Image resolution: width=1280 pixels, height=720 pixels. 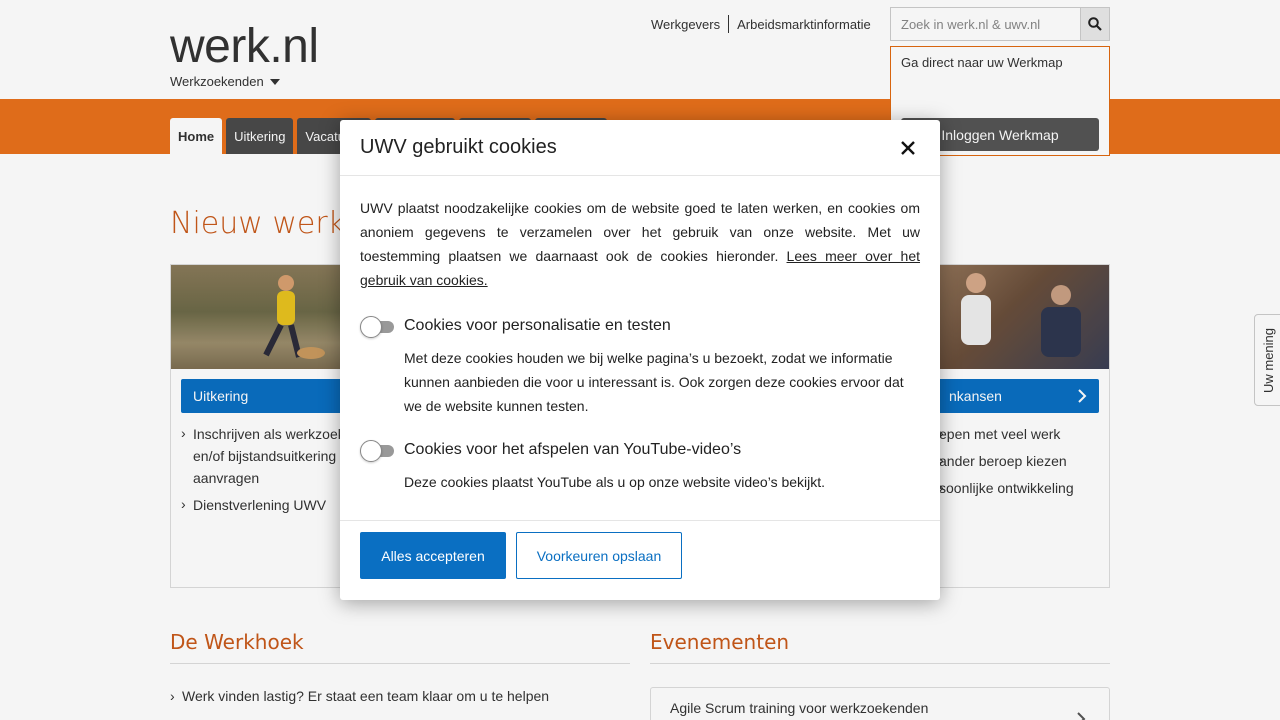 I want to click on save-preferences-button: Voorkeuren opslaan, so click(x=599, y=555).